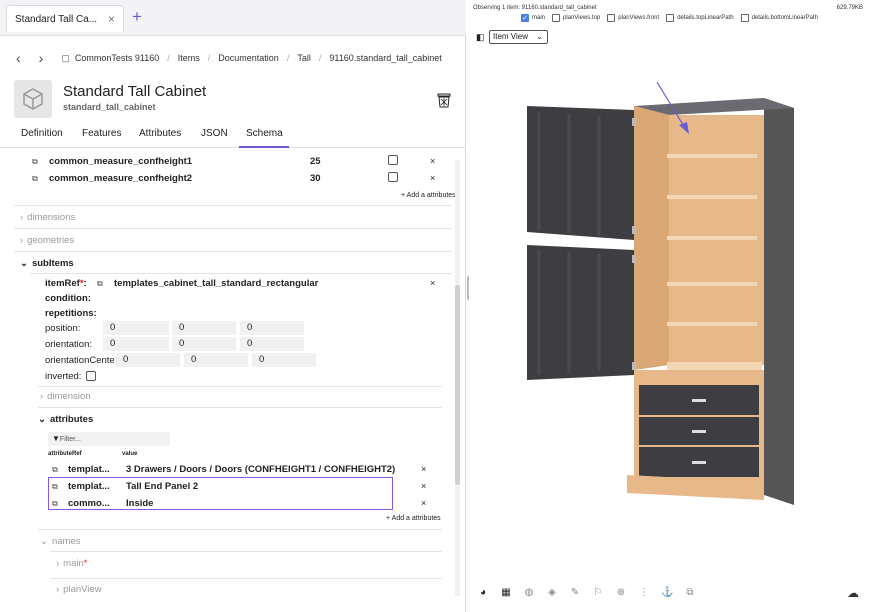 Image resolution: width=873 pixels, height=612 pixels. Describe the element at coordinates (214, 133) in the screenshot. I see `tab-json: JSON` at that location.